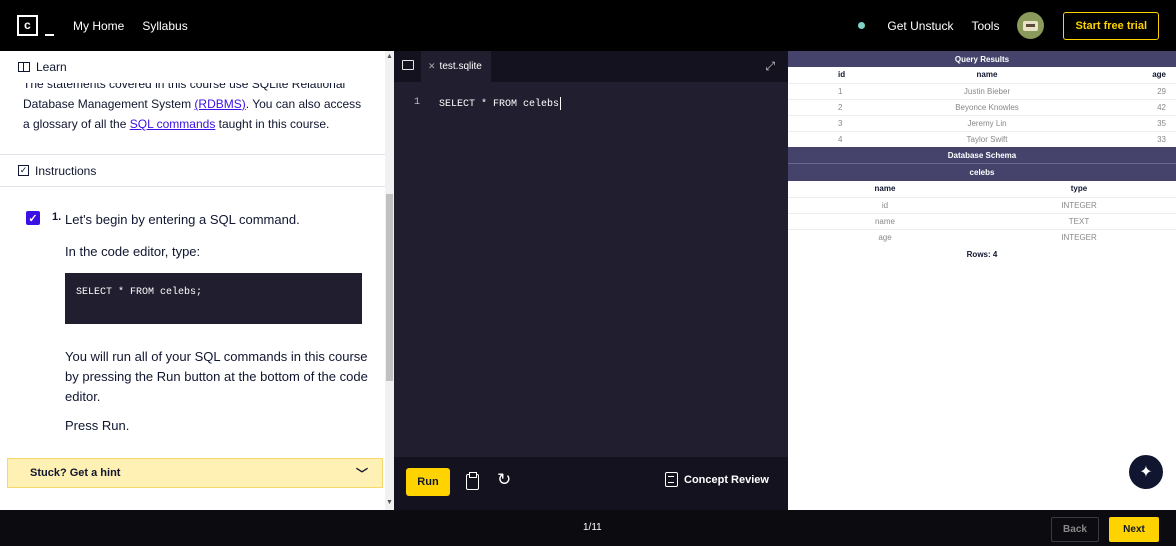 The image size is (1176, 546). I want to click on step-text: Let's begin by entering a SQL command., so click(182, 219).